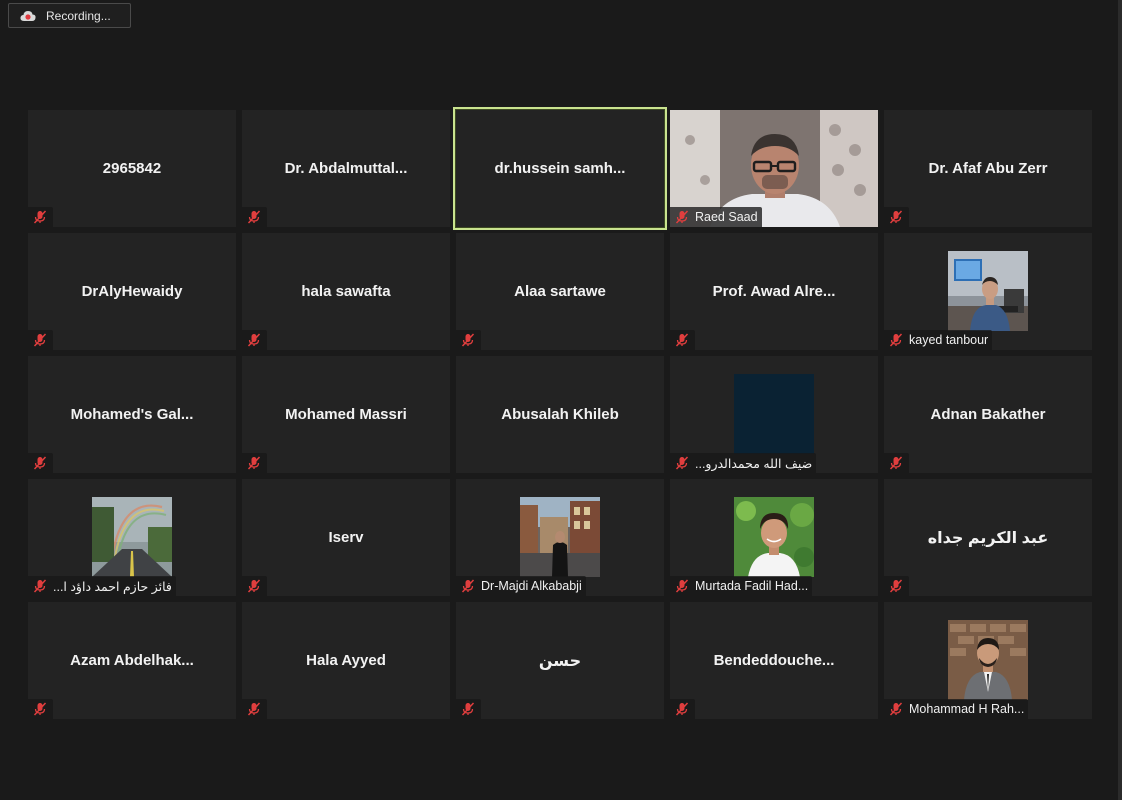 This screenshot has width=1122, height=800. What do you see at coordinates (132, 168) in the screenshot?
I see `participant-tile: 2965842` at bounding box center [132, 168].